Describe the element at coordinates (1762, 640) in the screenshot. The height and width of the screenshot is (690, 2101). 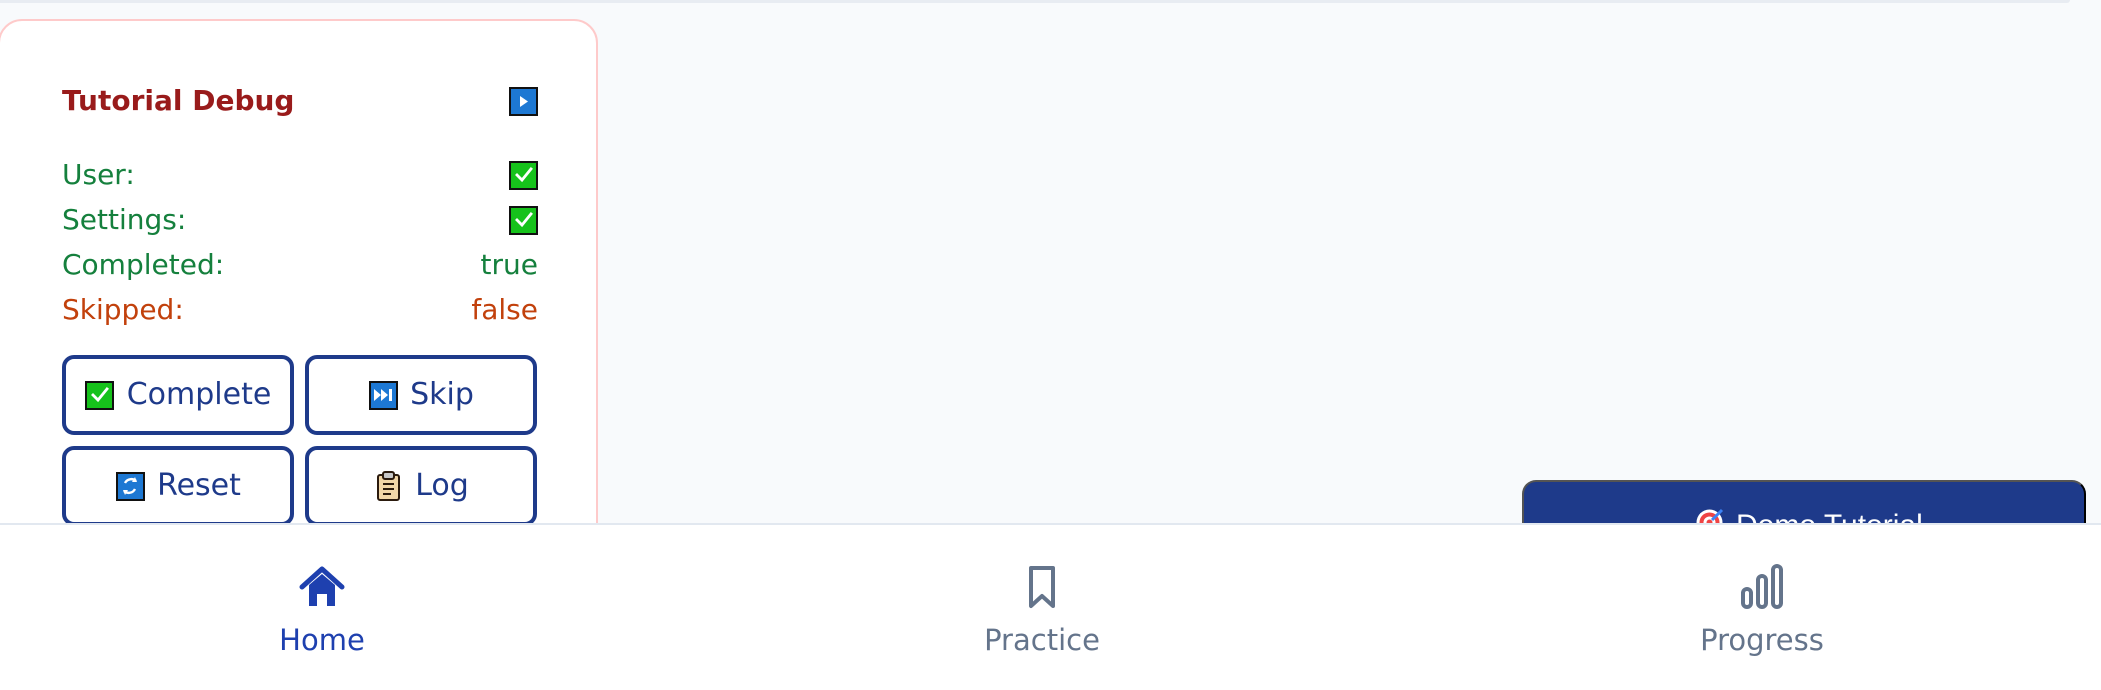
I see `nav-label-progress: Progress` at that location.